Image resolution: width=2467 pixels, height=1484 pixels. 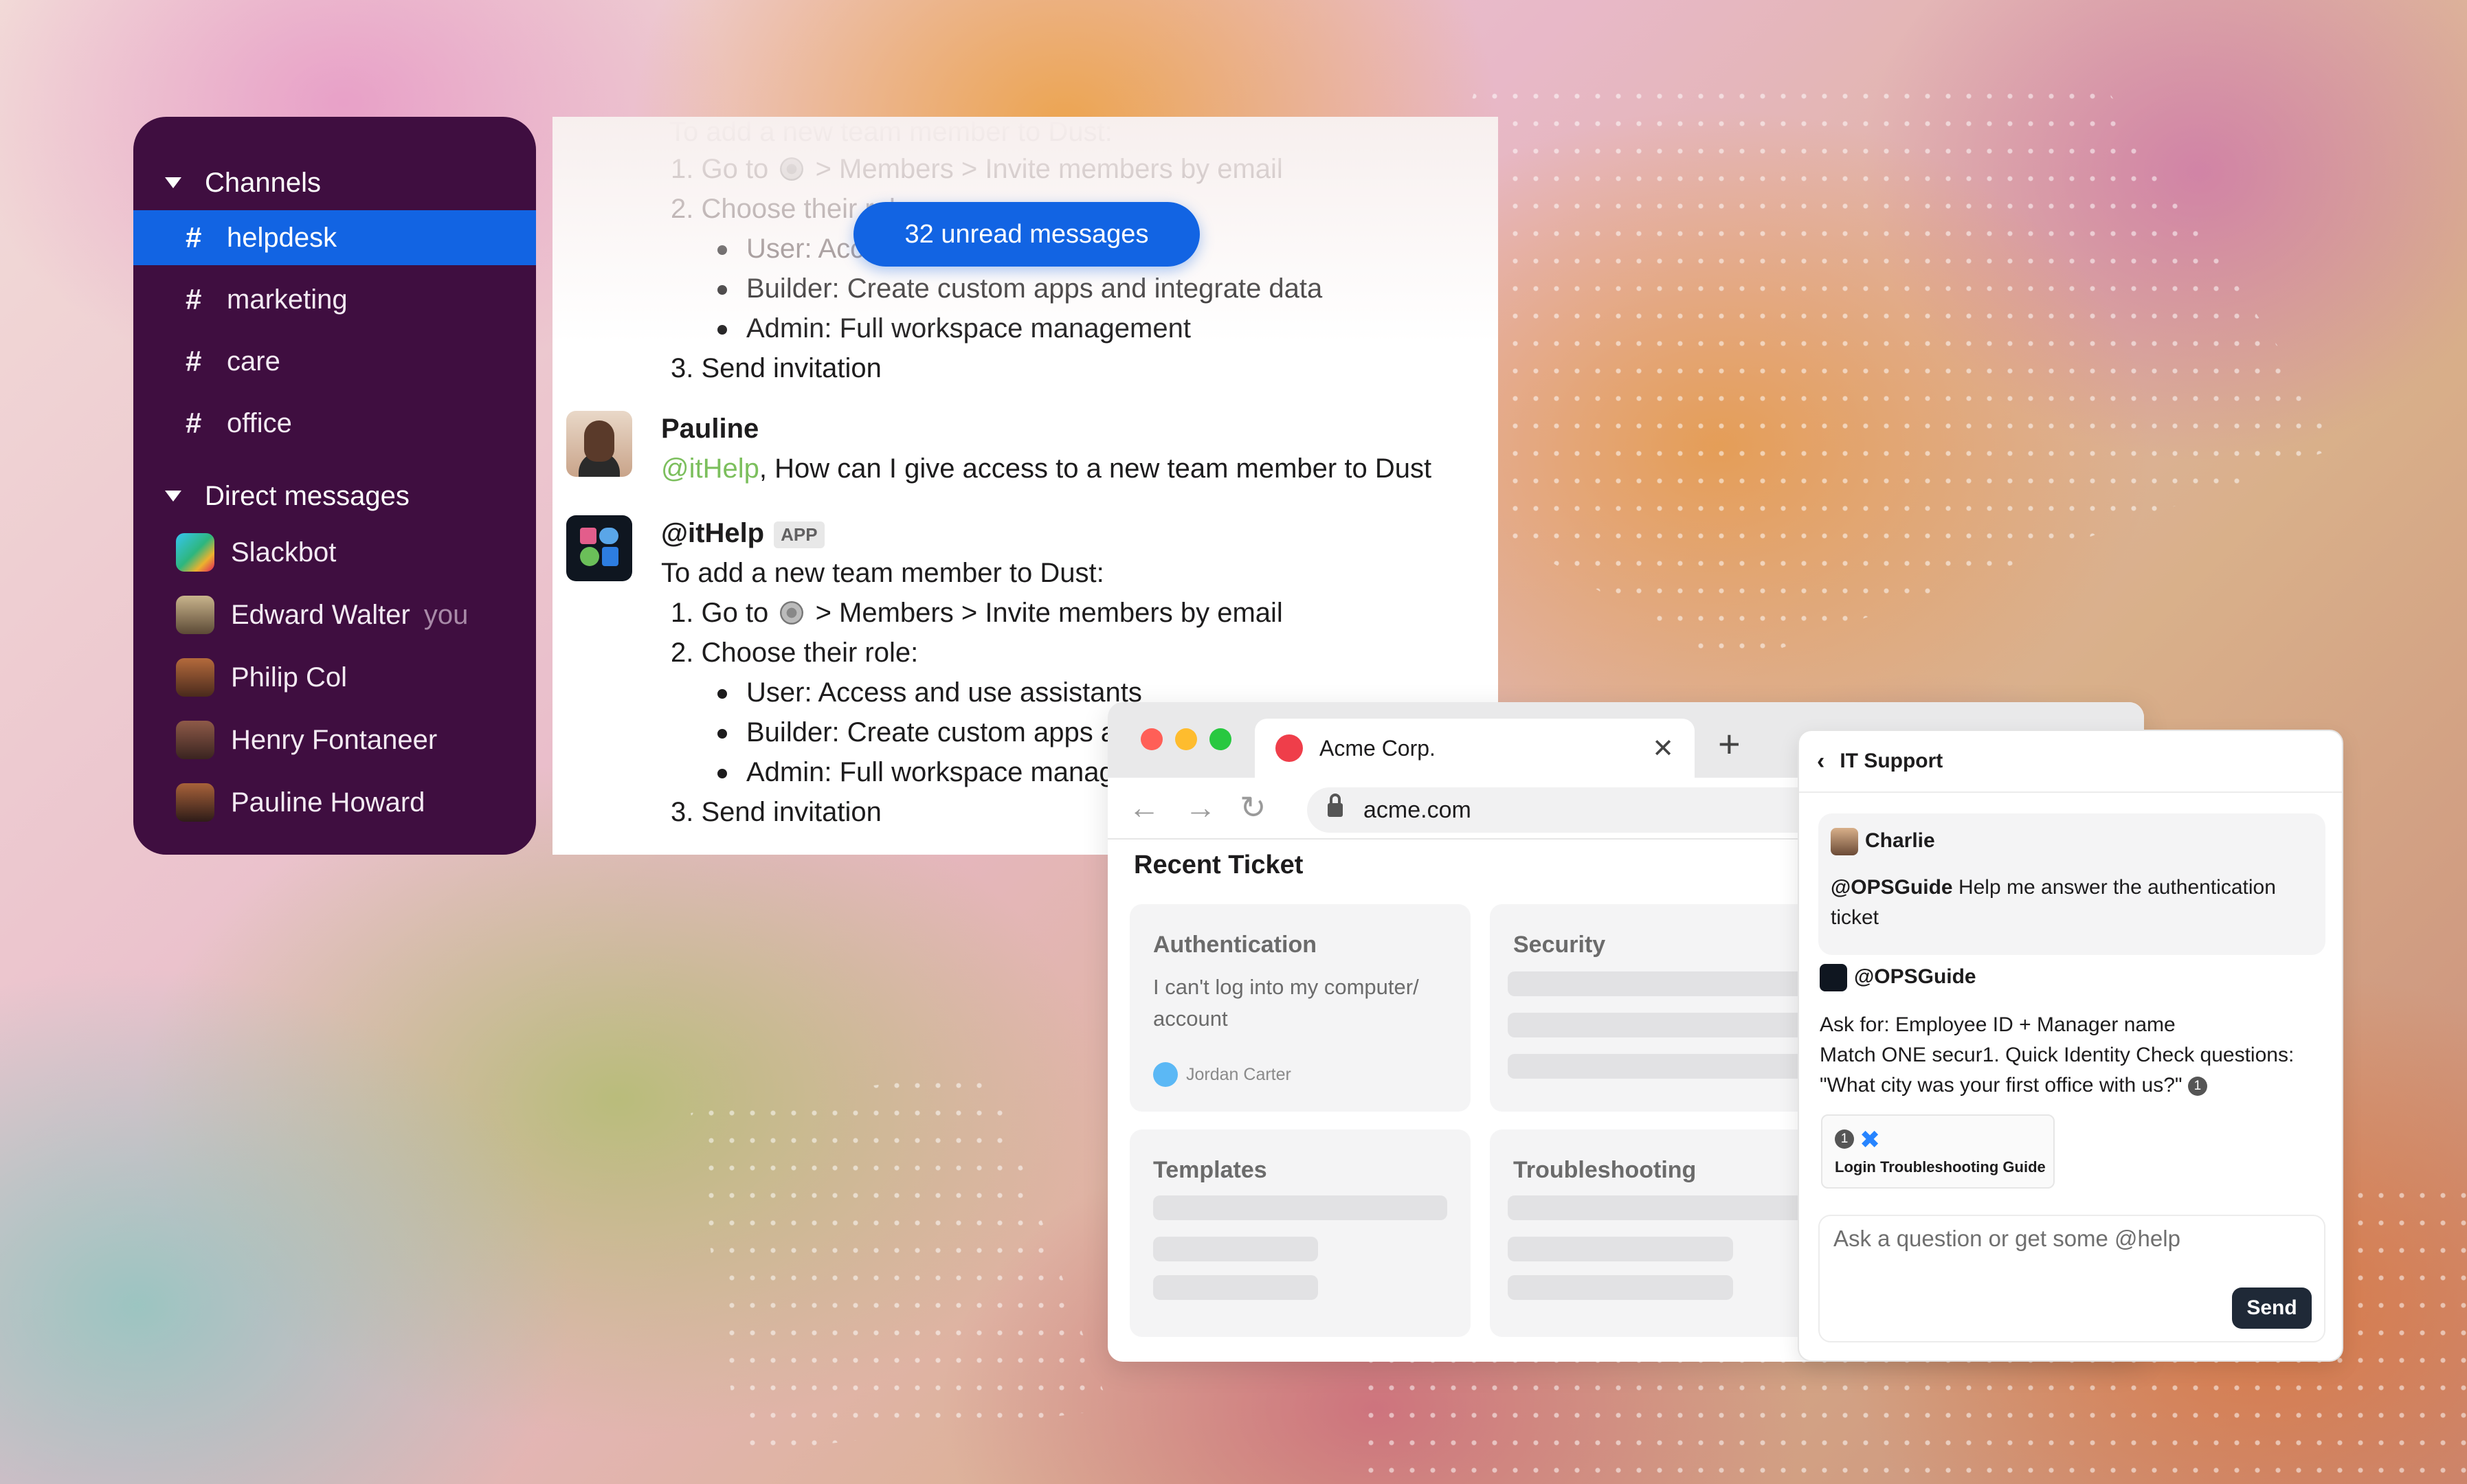 I want to click on section-title: Recent Ticket, so click(x=1219, y=865).